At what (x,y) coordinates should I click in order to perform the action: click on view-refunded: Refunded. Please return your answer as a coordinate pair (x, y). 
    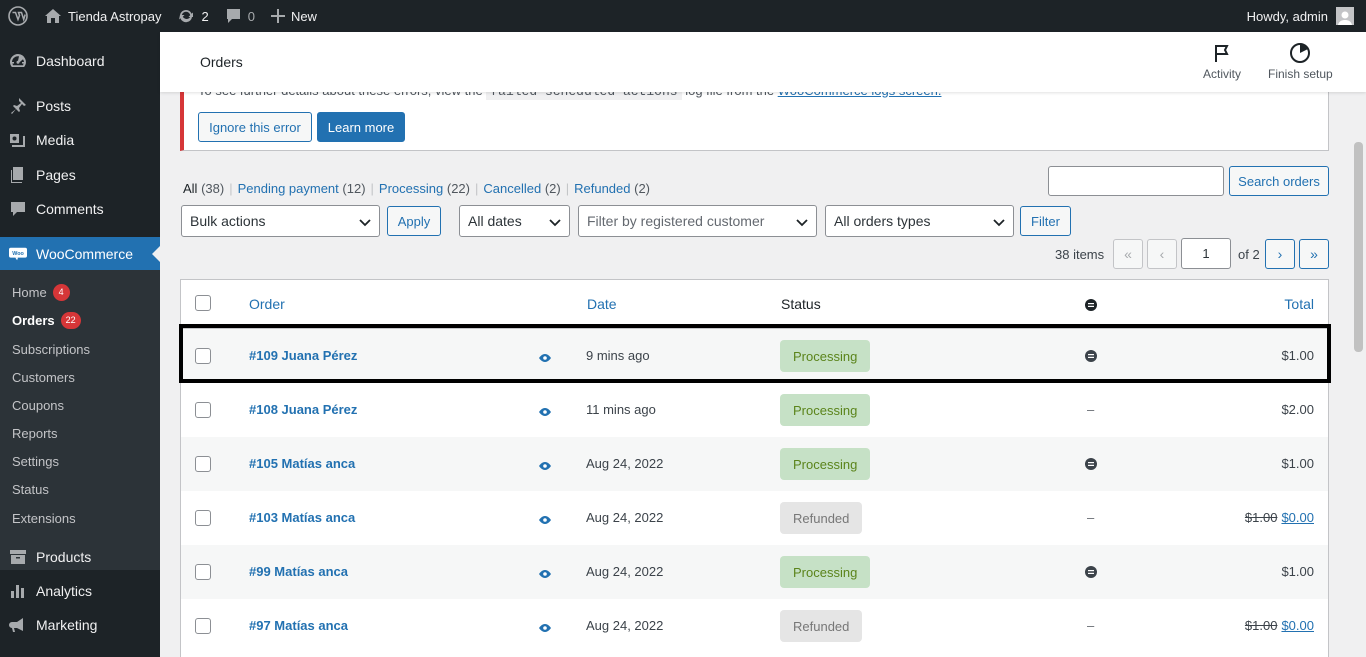
    Looking at the image, I should click on (602, 188).